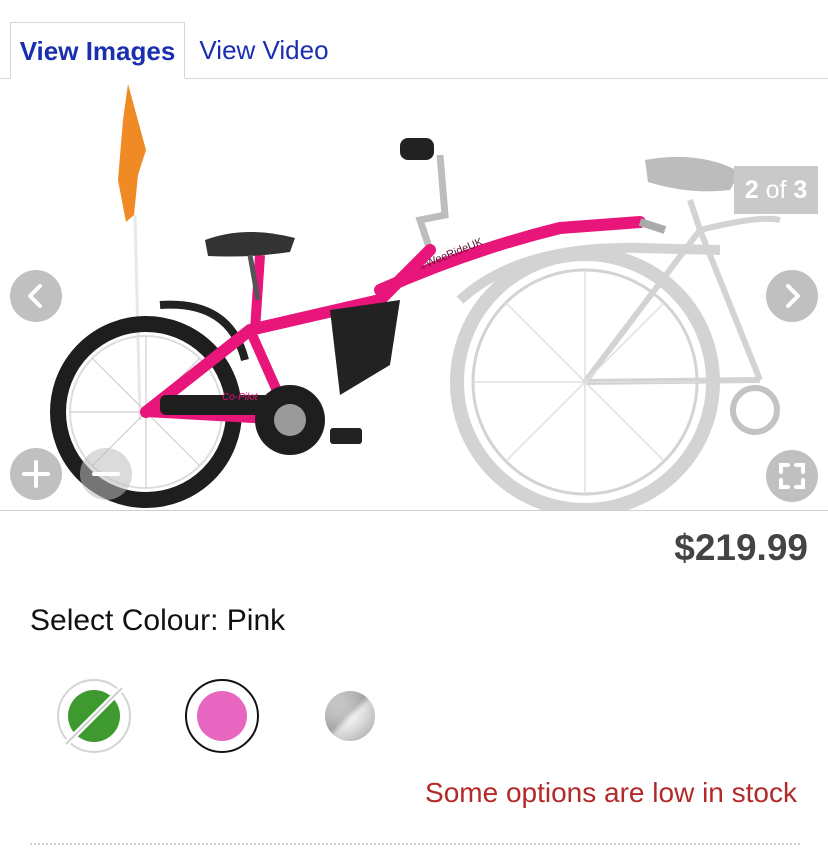  I want to click on product-price: $219.99, so click(741, 547).